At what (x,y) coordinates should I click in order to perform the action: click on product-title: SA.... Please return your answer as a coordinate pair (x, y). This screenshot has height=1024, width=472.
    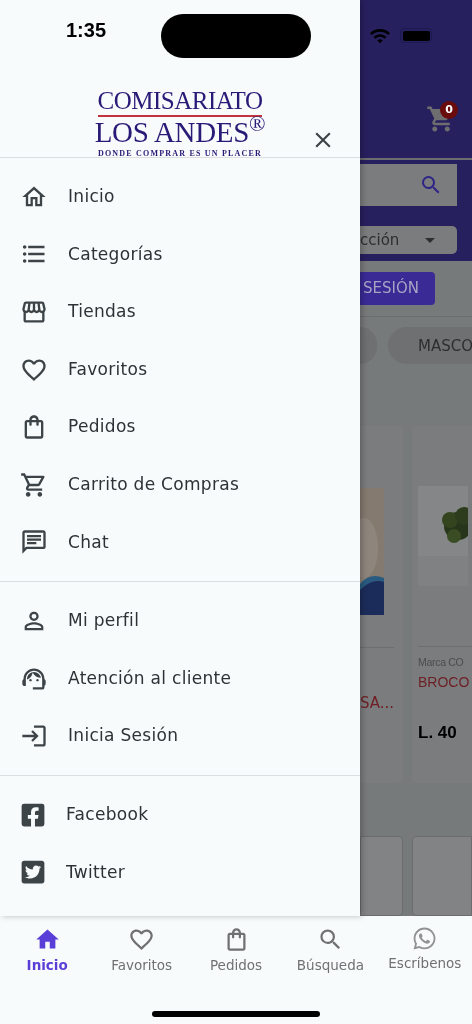
    Looking at the image, I should click on (378, 703).